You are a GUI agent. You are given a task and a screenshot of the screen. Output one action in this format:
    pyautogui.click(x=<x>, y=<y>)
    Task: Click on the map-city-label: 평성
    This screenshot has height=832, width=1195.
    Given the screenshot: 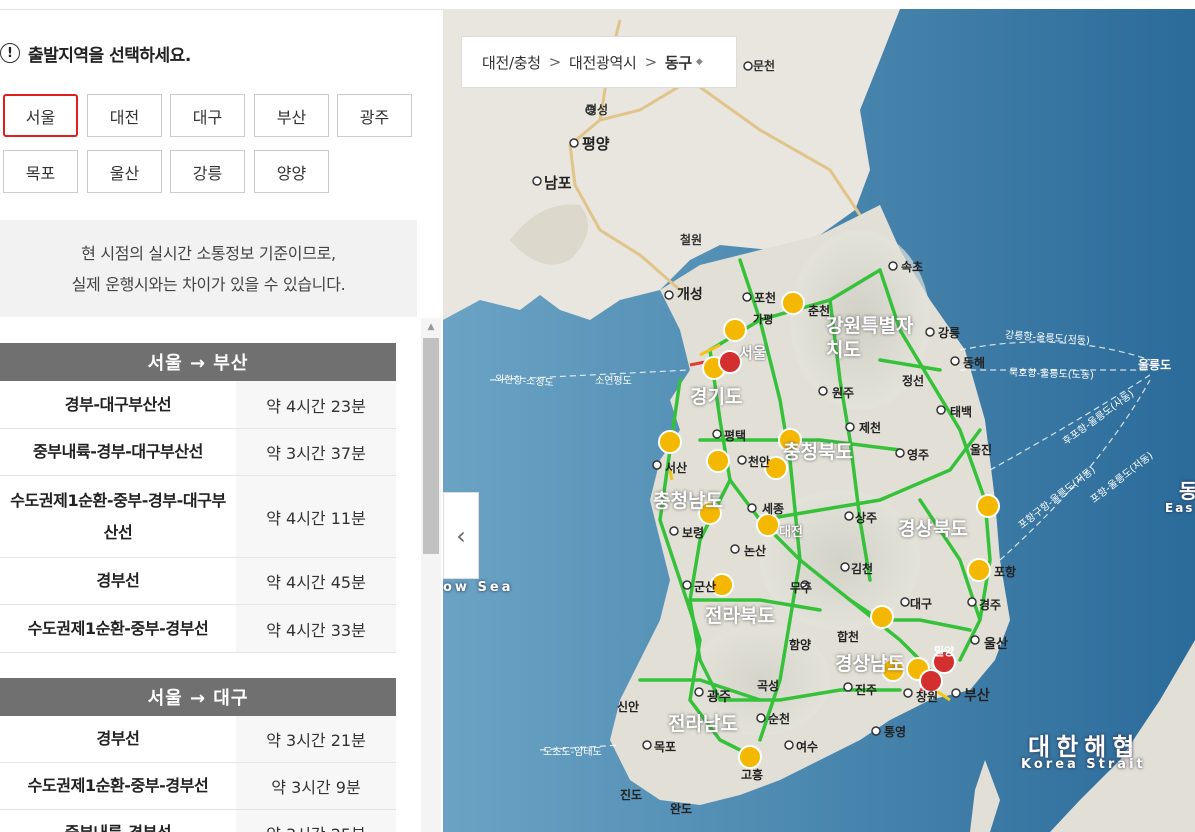 What is the action you would take?
    pyautogui.click(x=597, y=110)
    